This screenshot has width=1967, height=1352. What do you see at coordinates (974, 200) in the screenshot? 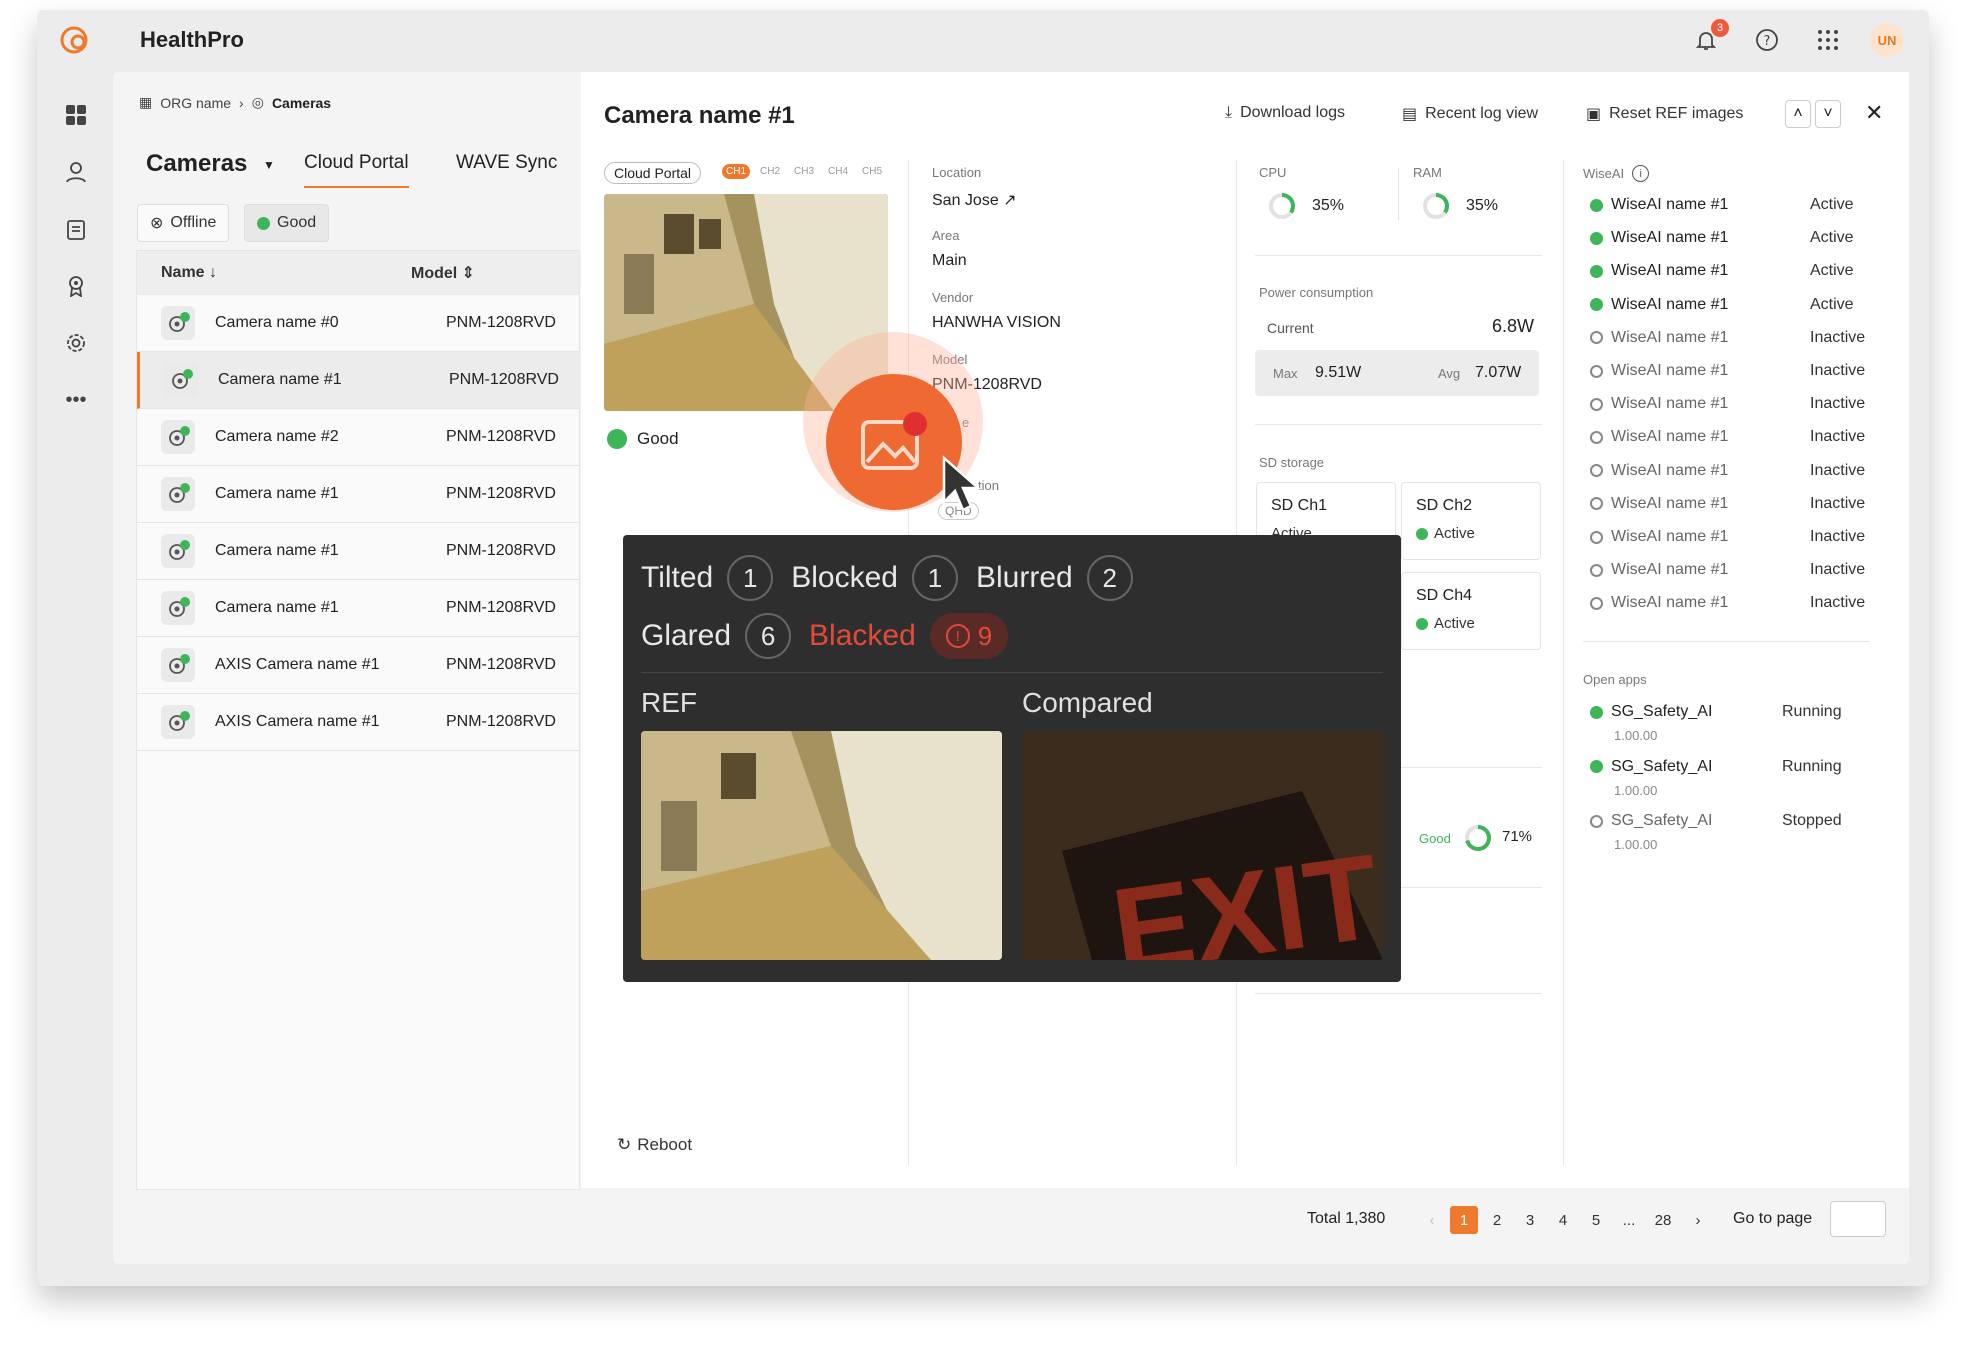
I see `location-value: San Jose ↗` at bounding box center [974, 200].